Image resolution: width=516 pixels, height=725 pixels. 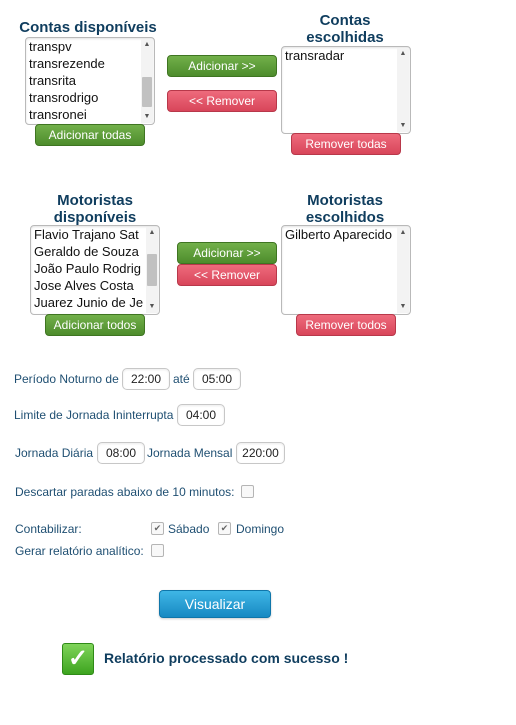 I want to click on relatorio-analitico-checkbox, so click(x=157, y=550).